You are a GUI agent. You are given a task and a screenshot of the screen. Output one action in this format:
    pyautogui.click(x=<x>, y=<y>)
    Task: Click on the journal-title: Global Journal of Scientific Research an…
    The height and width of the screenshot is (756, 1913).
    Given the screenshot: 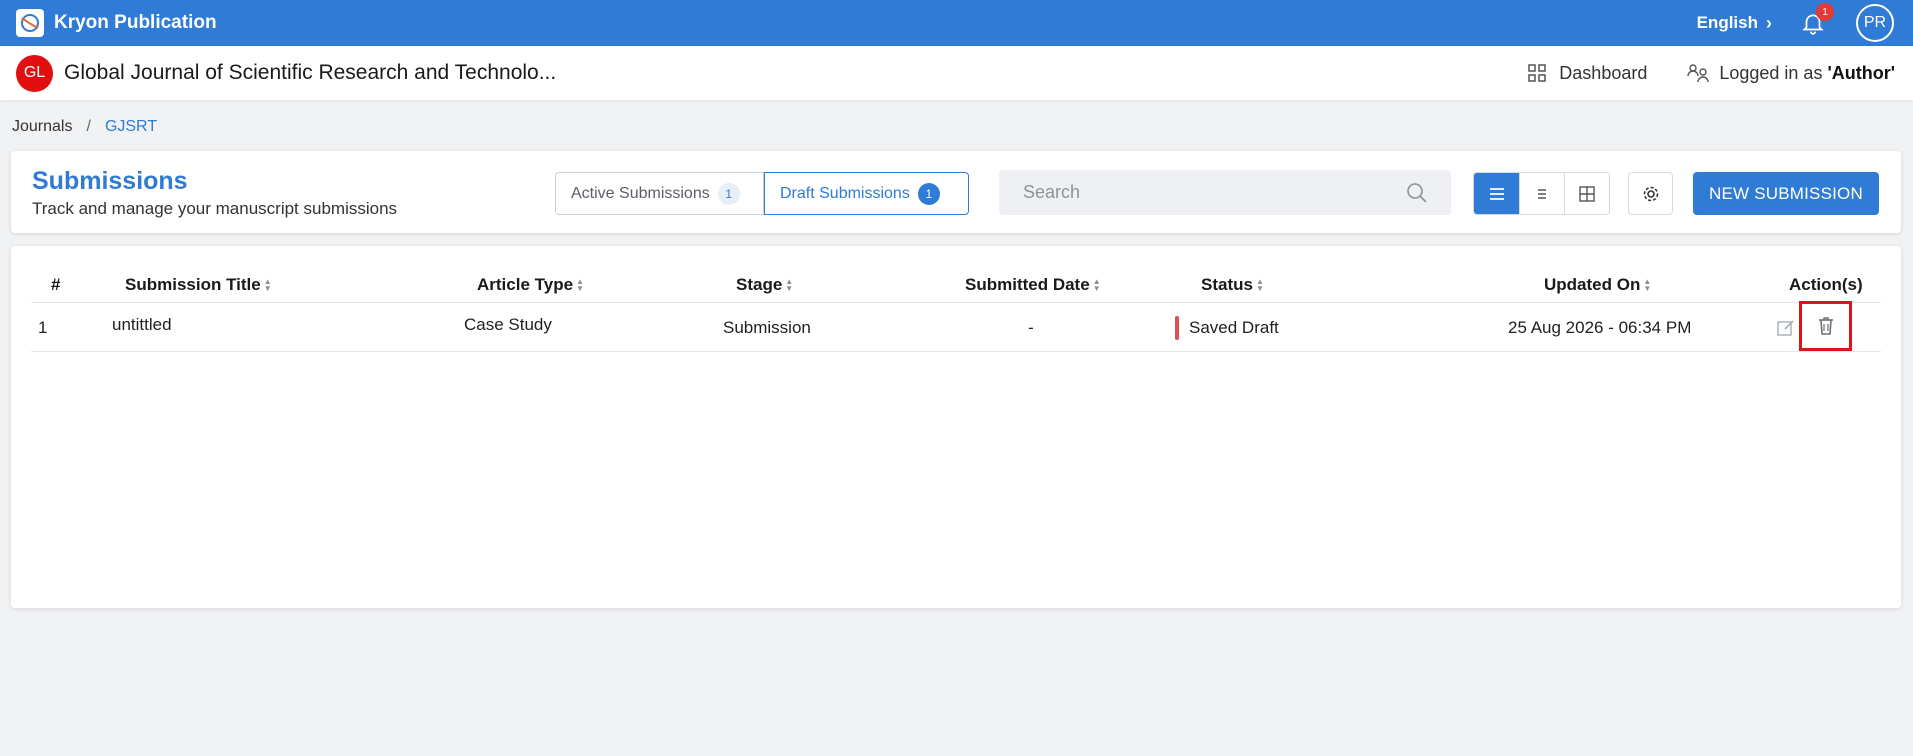 What is the action you would take?
    pyautogui.click(x=310, y=72)
    